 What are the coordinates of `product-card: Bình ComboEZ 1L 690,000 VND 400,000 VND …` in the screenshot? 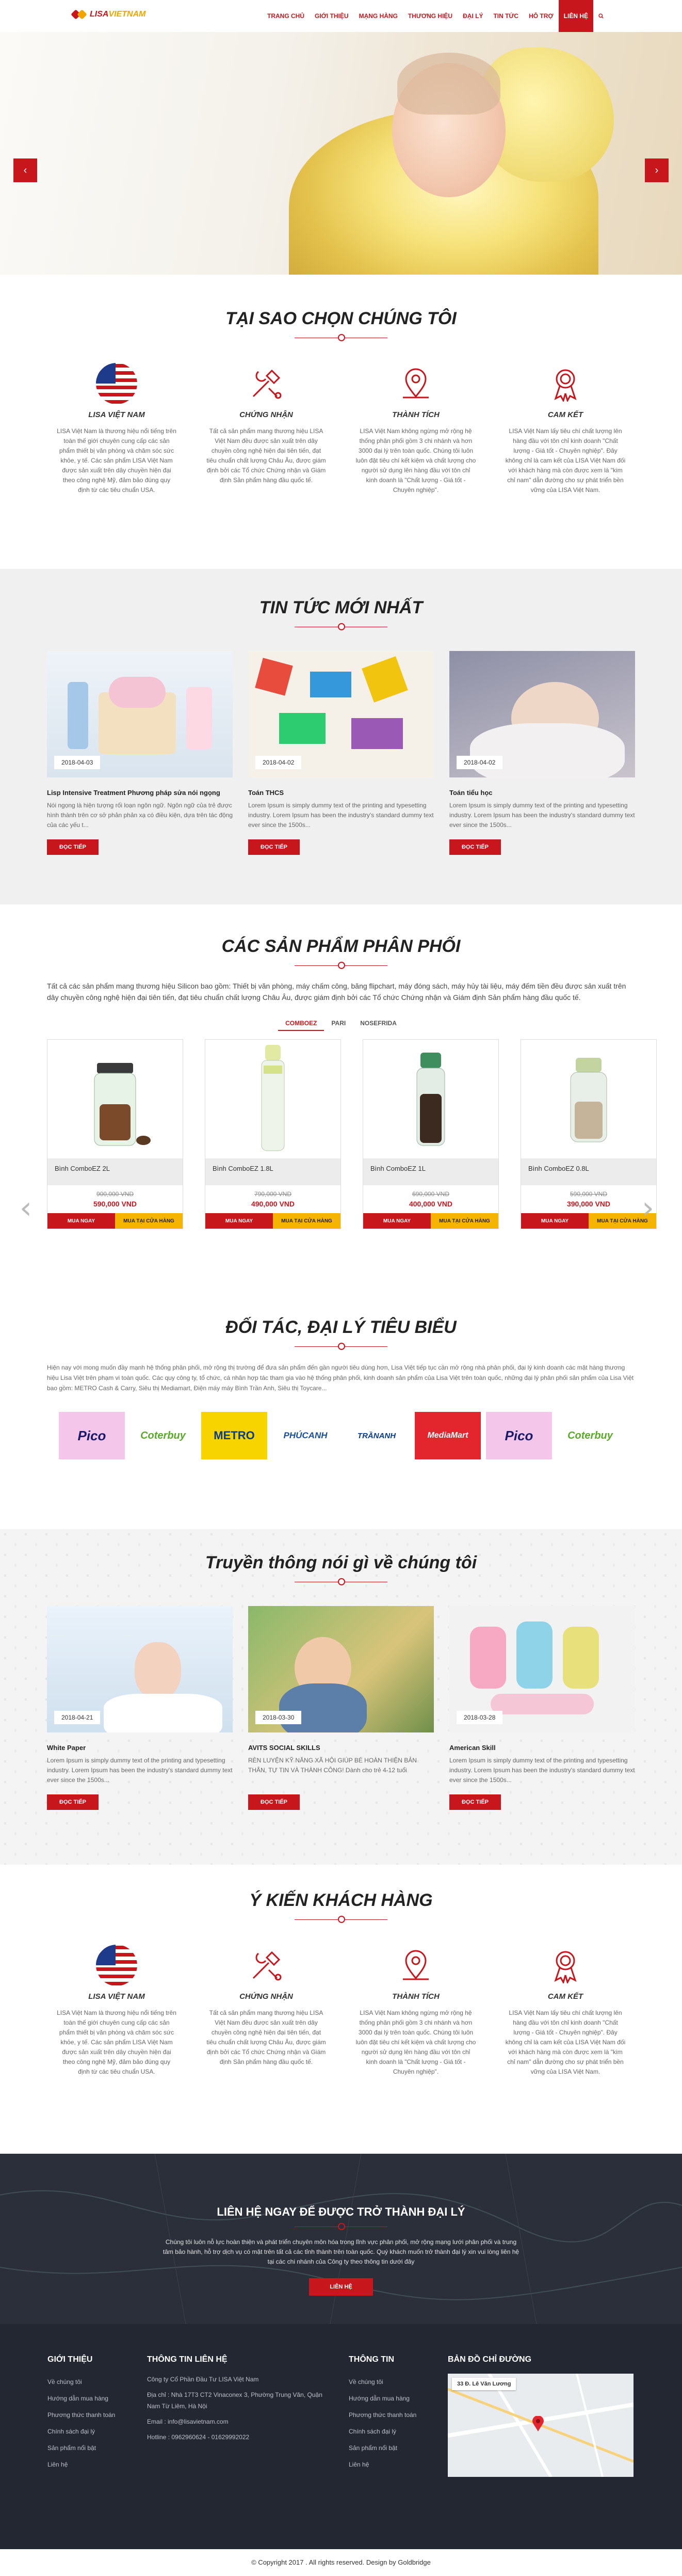 It's located at (431, 1134).